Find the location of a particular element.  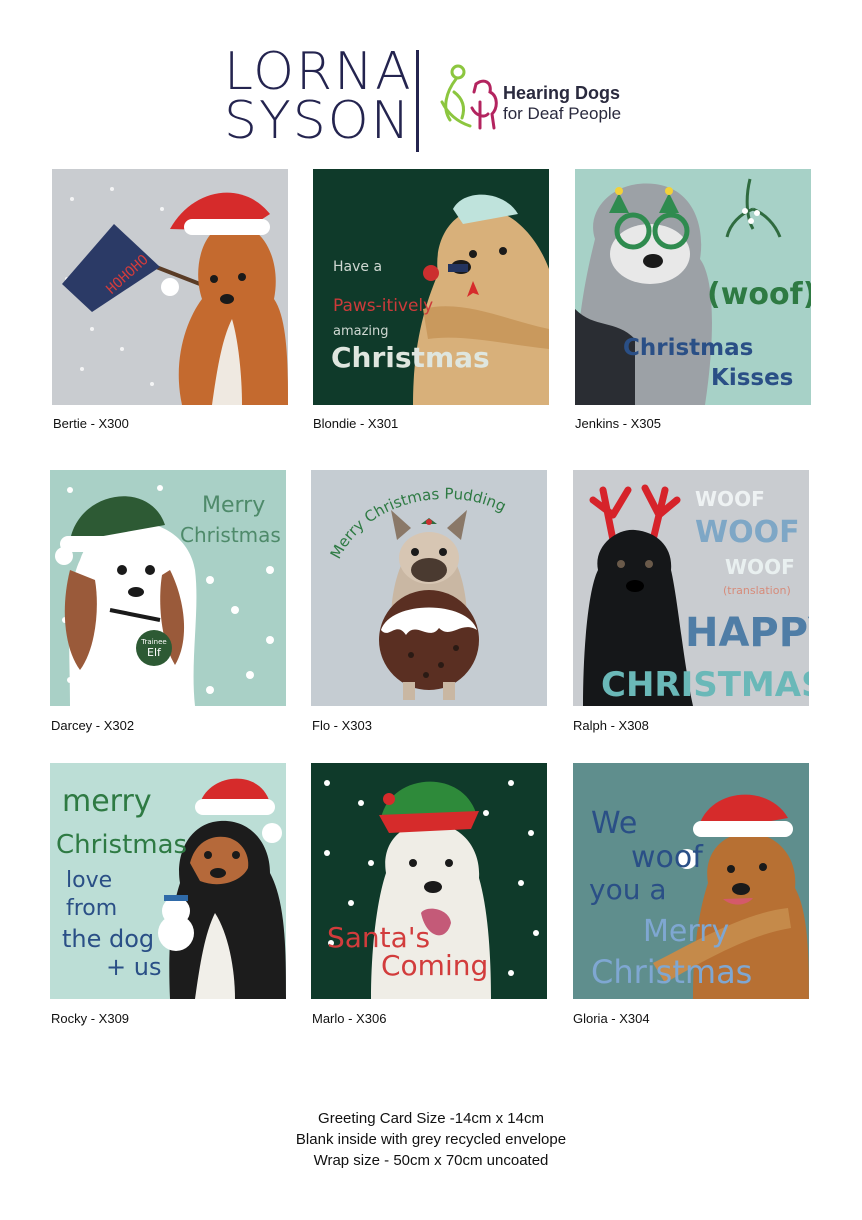

gloria-line-4: Merry is located at coordinates (686, 931).